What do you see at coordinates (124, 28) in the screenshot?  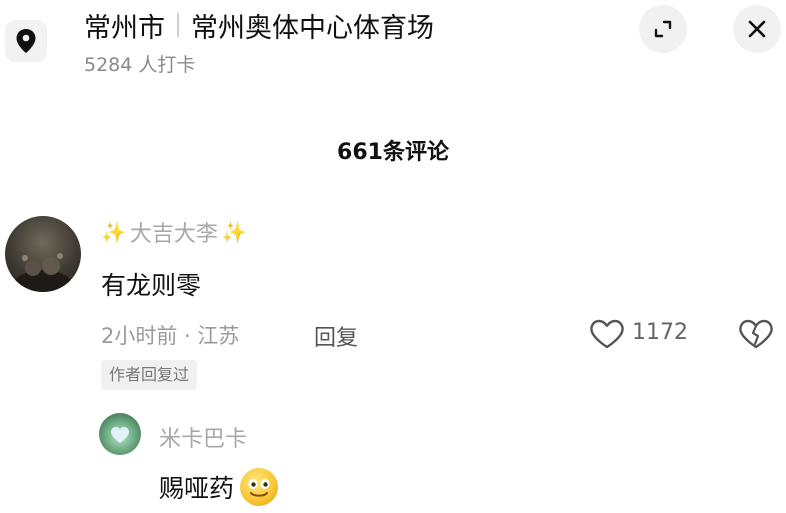 I see `city-name: 常州市` at bounding box center [124, 28].